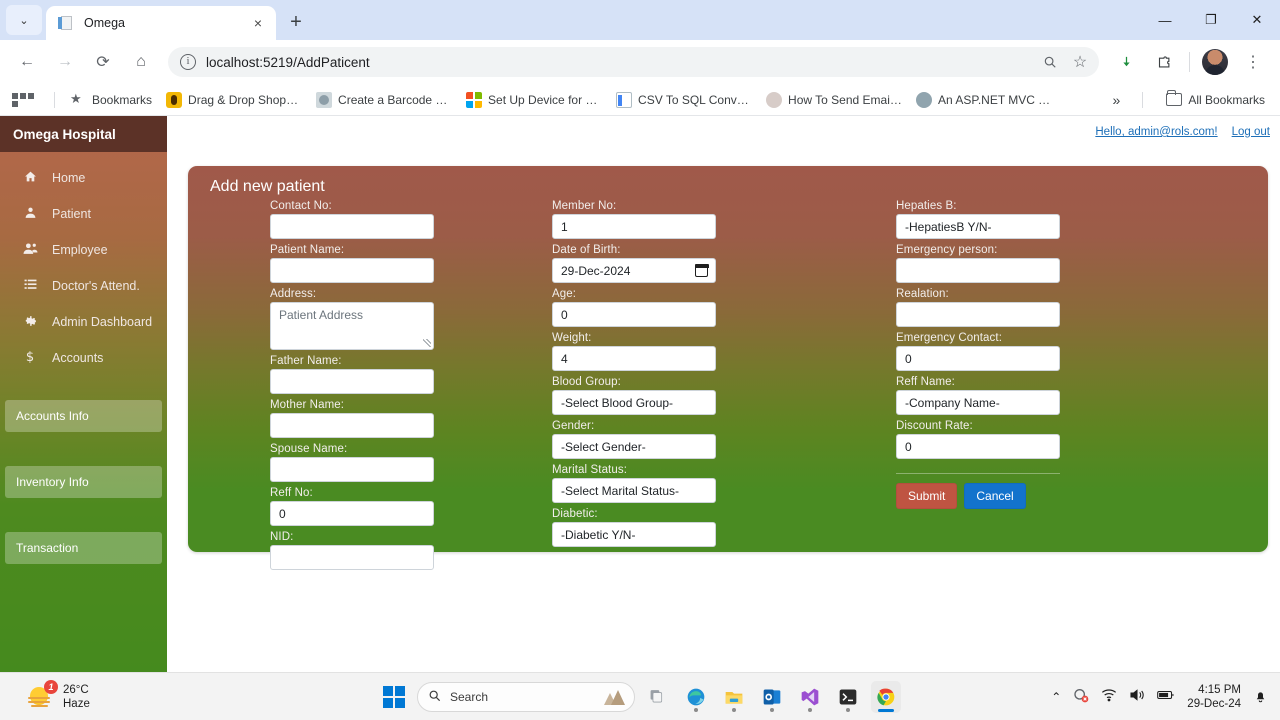 The width and height of the screenshot is (1280, 720). What do you see at coordinates (83, 286) in the screenshot?
I see `sidebar-item-doctors-attend: Doctor's Attend.` at bounding box center [83, 286].